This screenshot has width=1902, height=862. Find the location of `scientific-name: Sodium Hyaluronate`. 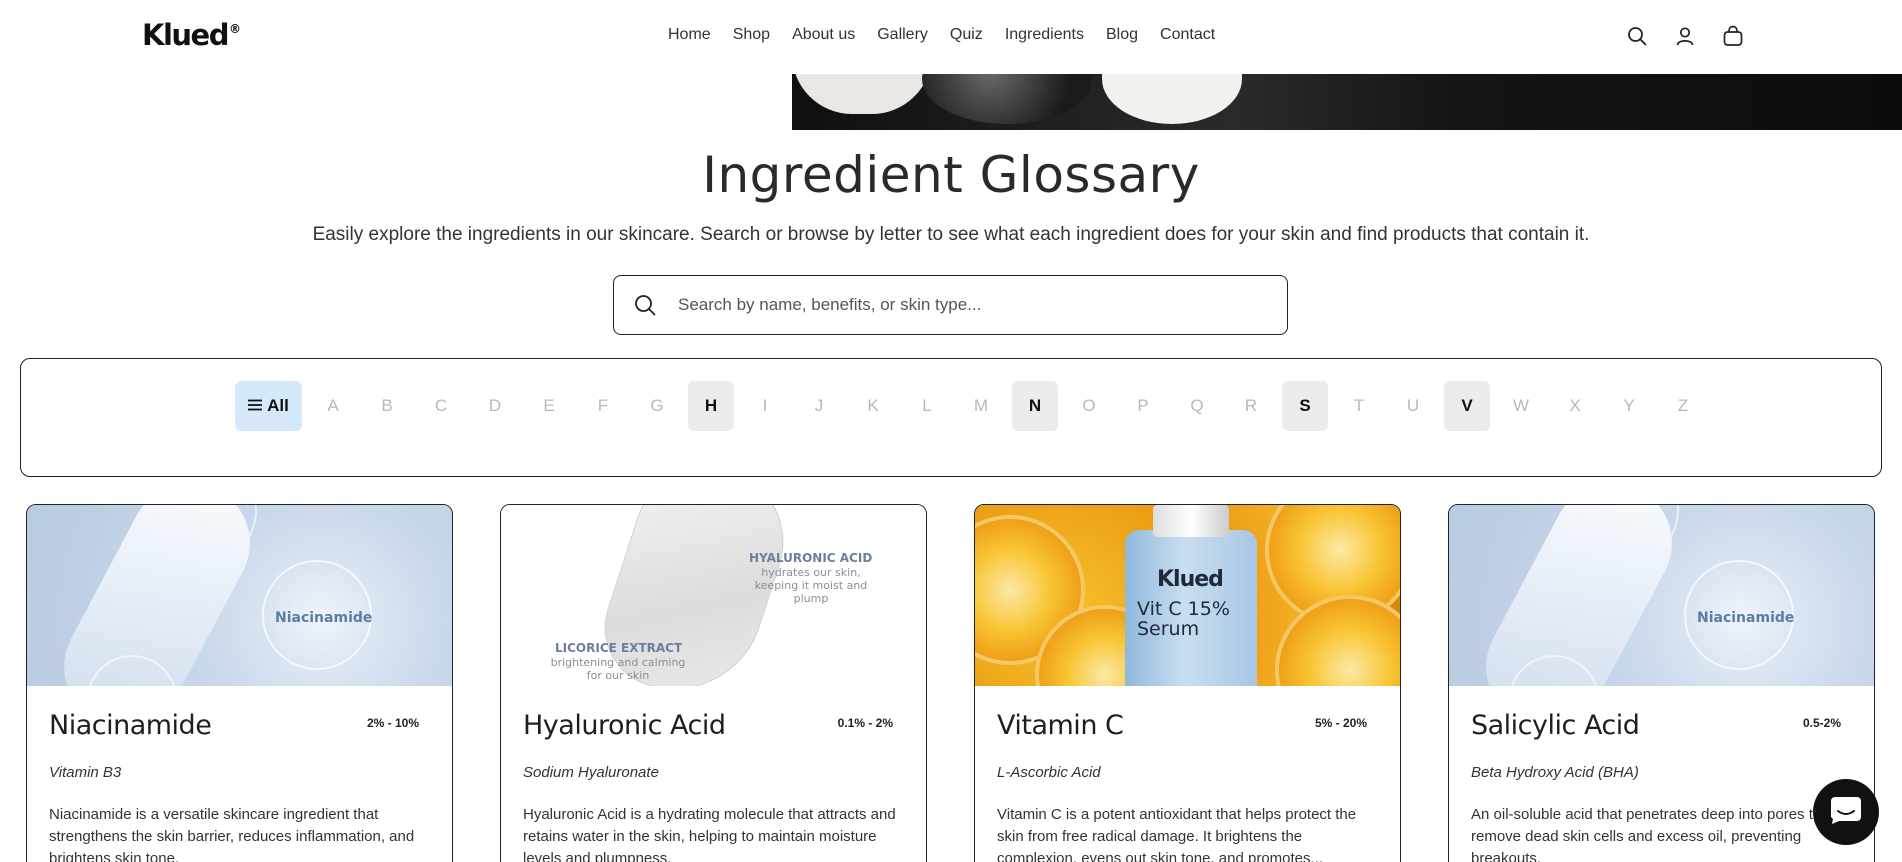

scientific-name: Sodium Hyaluronate is located at coordinates (591, 772).